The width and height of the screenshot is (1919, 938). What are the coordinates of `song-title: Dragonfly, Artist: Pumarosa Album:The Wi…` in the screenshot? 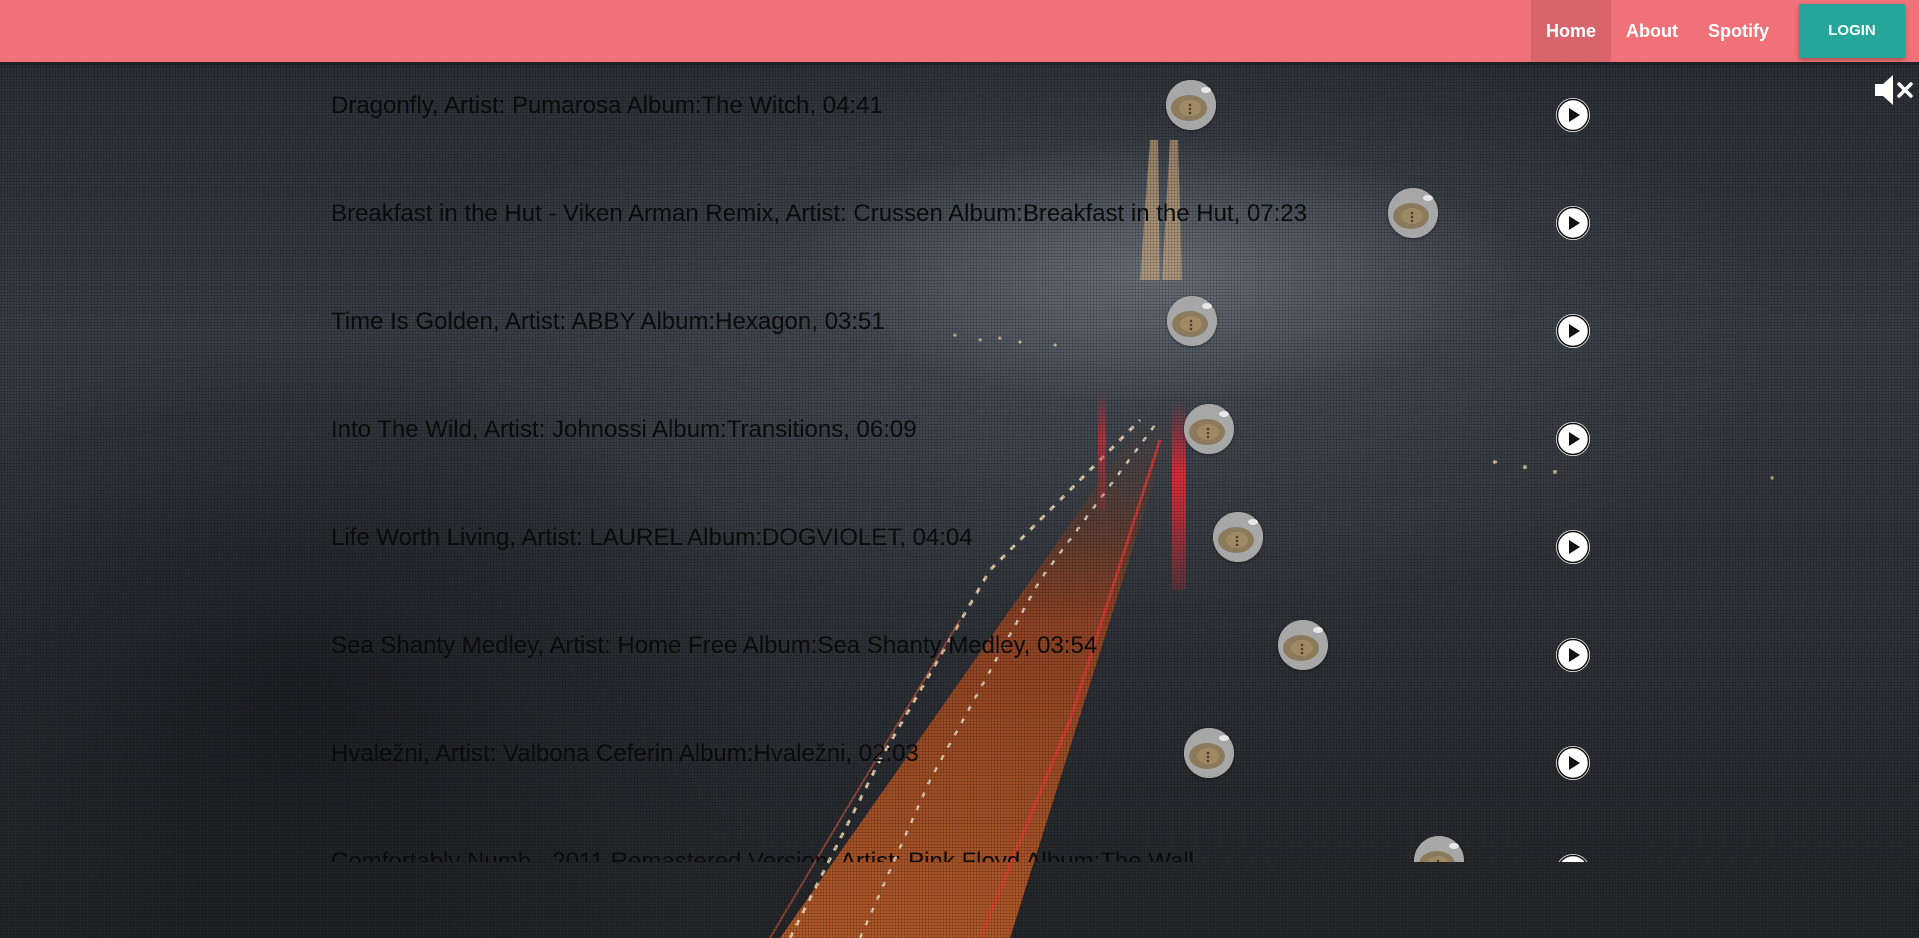 It's located at (607, 105).